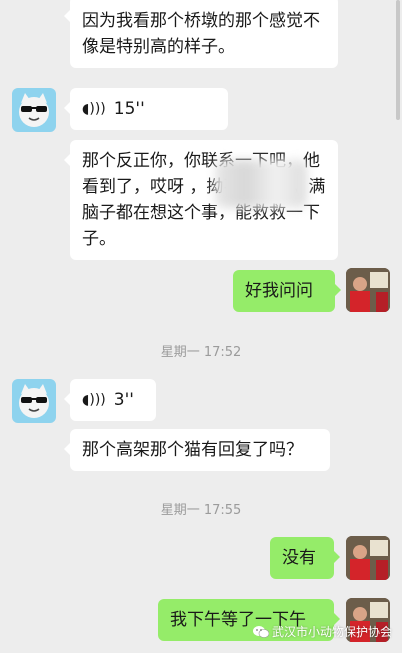  I want to click on timestamp: 星期一 17:55, so click(201, 510).